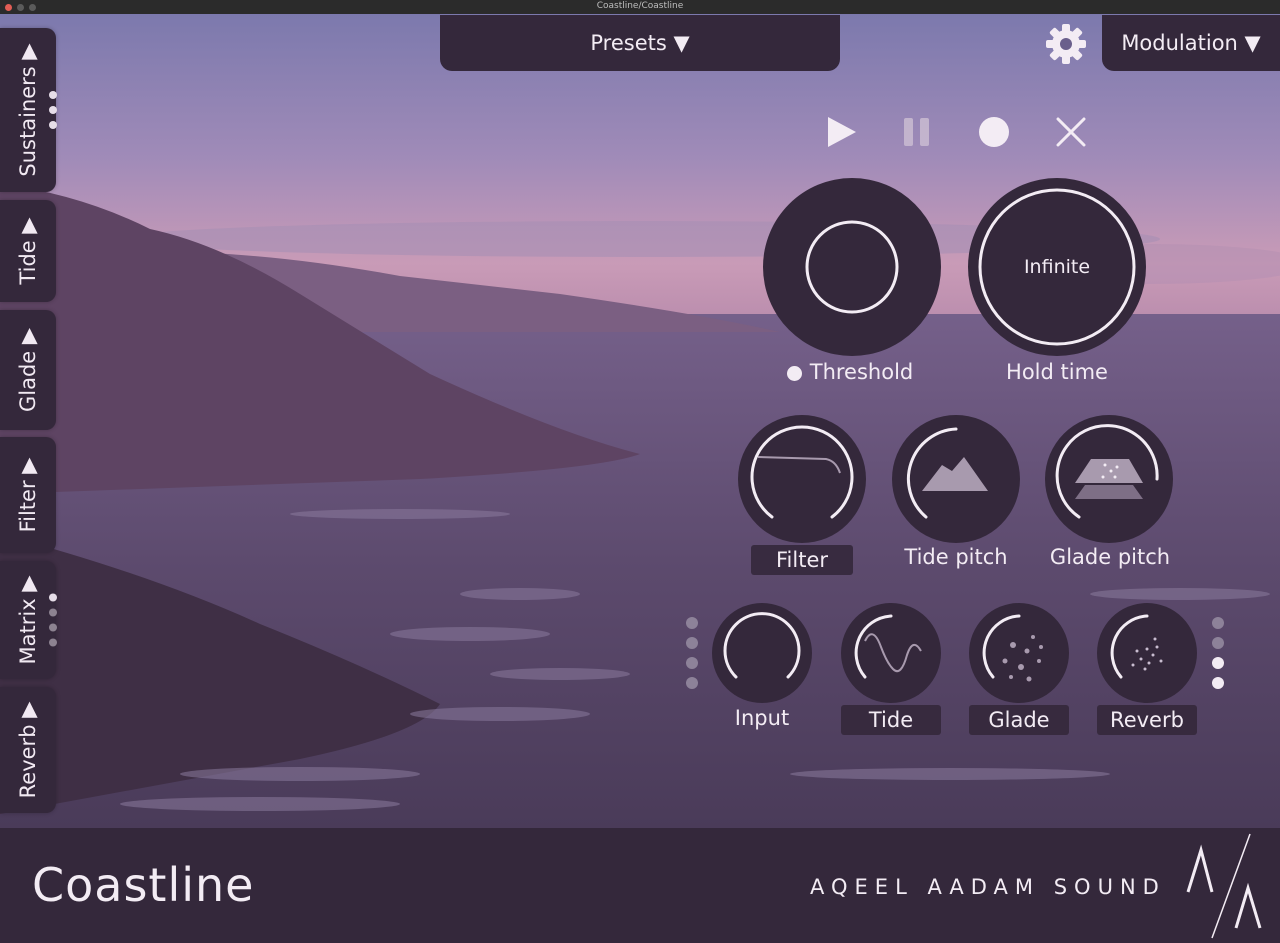 The width and height of the screenshot is (1280, 943). I want to click on threshold-knob, so click(852, 267).